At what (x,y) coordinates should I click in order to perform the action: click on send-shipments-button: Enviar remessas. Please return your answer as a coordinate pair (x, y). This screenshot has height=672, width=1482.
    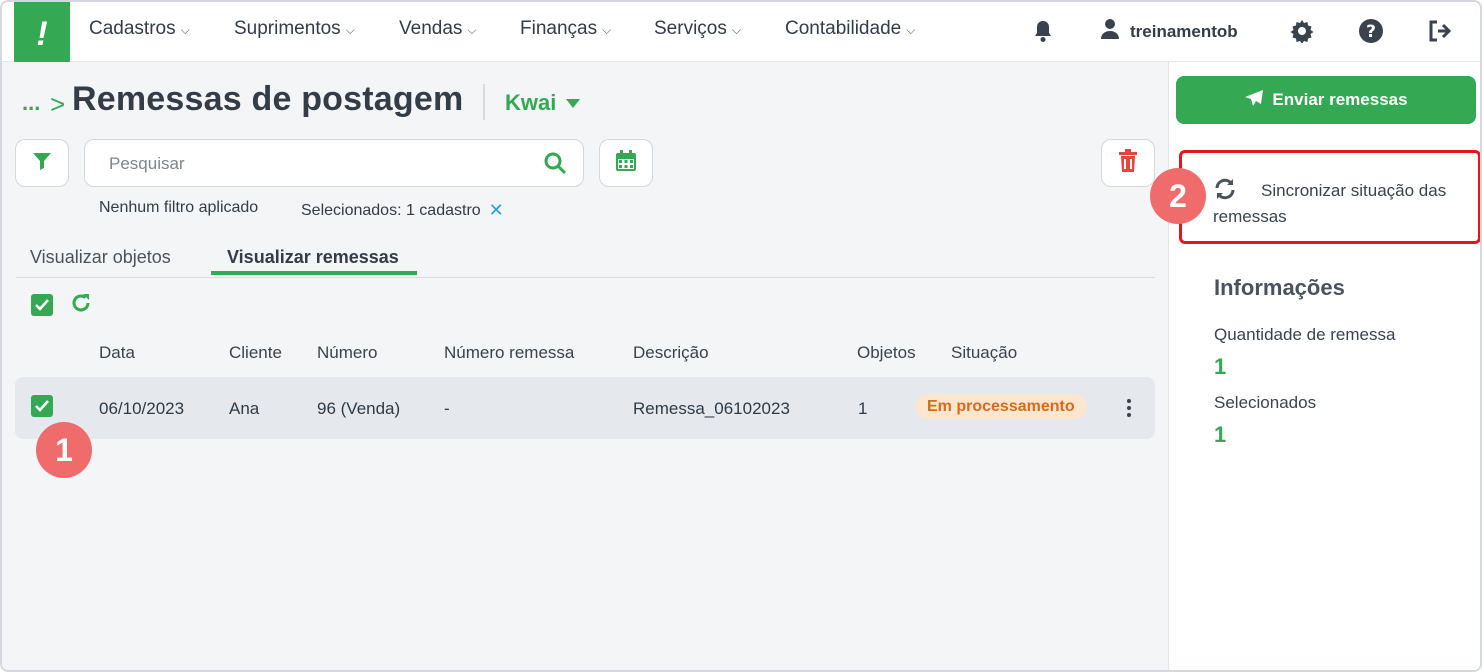
    Looking at the image, I should click on (1326, 100).